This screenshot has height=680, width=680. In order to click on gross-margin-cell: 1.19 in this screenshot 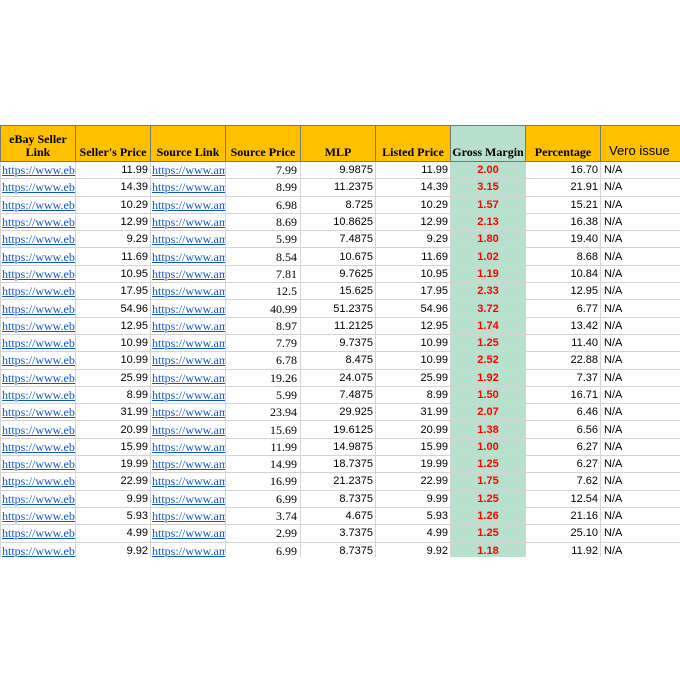, I will do `click(488, 274)`.